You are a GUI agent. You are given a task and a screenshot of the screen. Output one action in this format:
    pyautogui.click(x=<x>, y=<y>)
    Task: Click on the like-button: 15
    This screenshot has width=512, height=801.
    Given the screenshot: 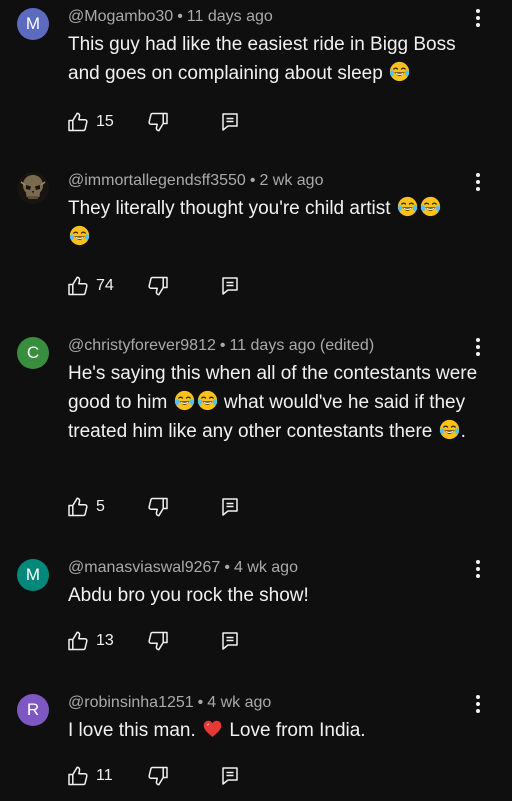 What is the action you would take?
    pyautogui.click(x=90, y=122)
    